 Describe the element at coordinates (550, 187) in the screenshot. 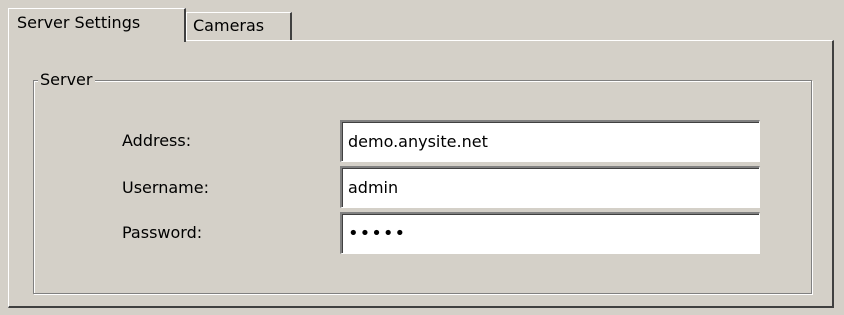

I see `username-field` at that location.